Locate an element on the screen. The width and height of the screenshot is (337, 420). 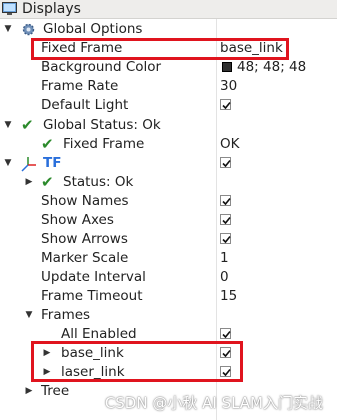
frame-rate-value: 30 is located at coordinates (228, 86).